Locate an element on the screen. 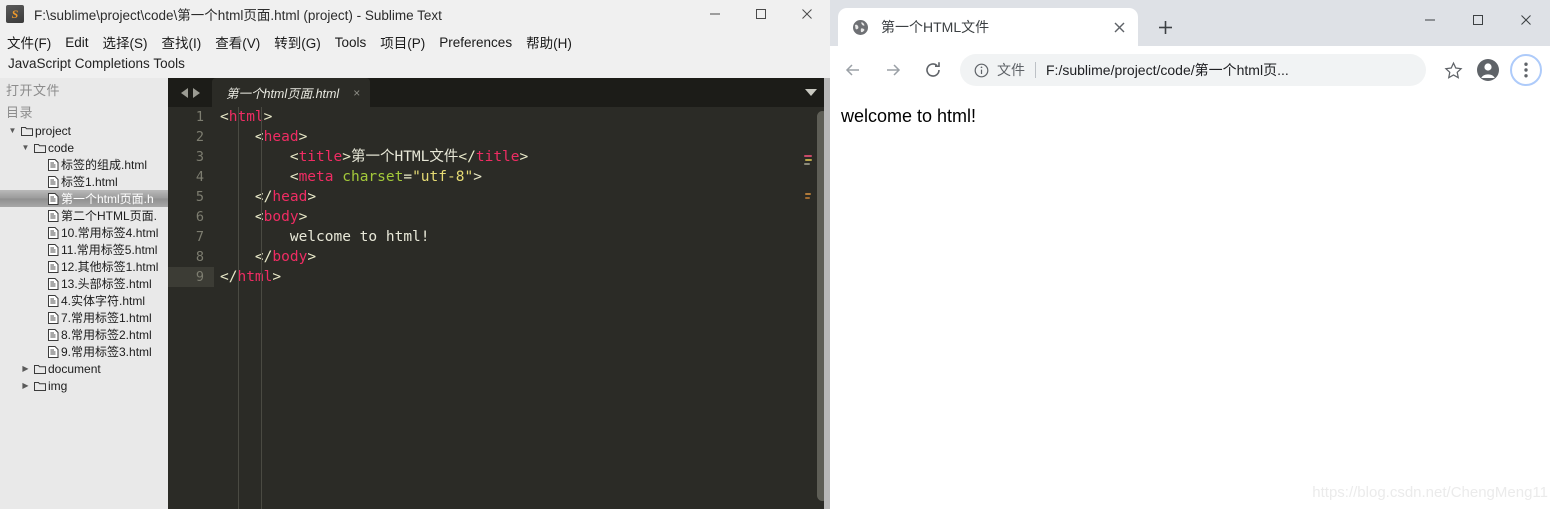 This screenshot has width=1550, height=509. code-line: 8 </body> is located at coordinates (499, 257).